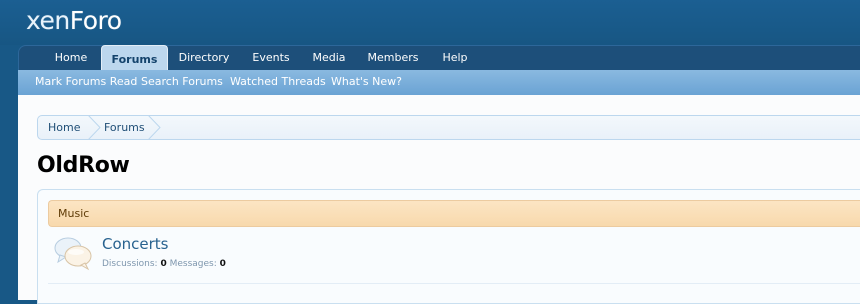 Image resolution: width=860 pixels, height=304 pixels. Describe the element at coordinates (135, 244) in the screenshot. I see `forum-title-link: Concerts` at that location.